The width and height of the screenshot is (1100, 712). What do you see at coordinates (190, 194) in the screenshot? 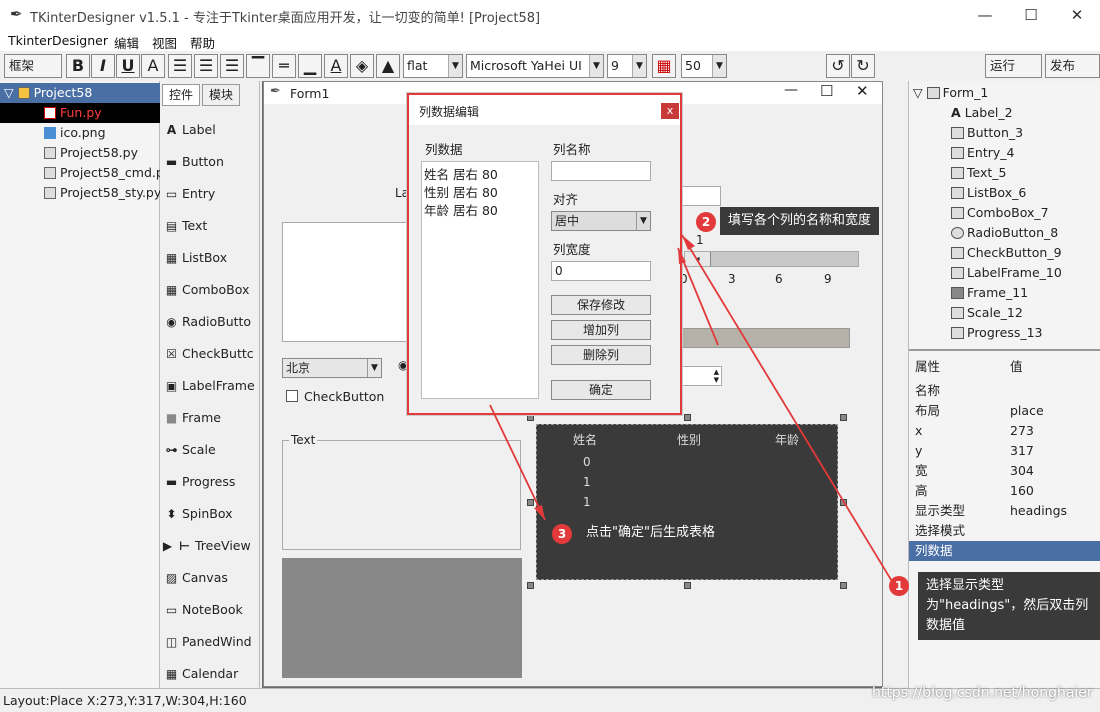
I see `palette-entry: ▭ Entry` at bounding box center [190, 194].